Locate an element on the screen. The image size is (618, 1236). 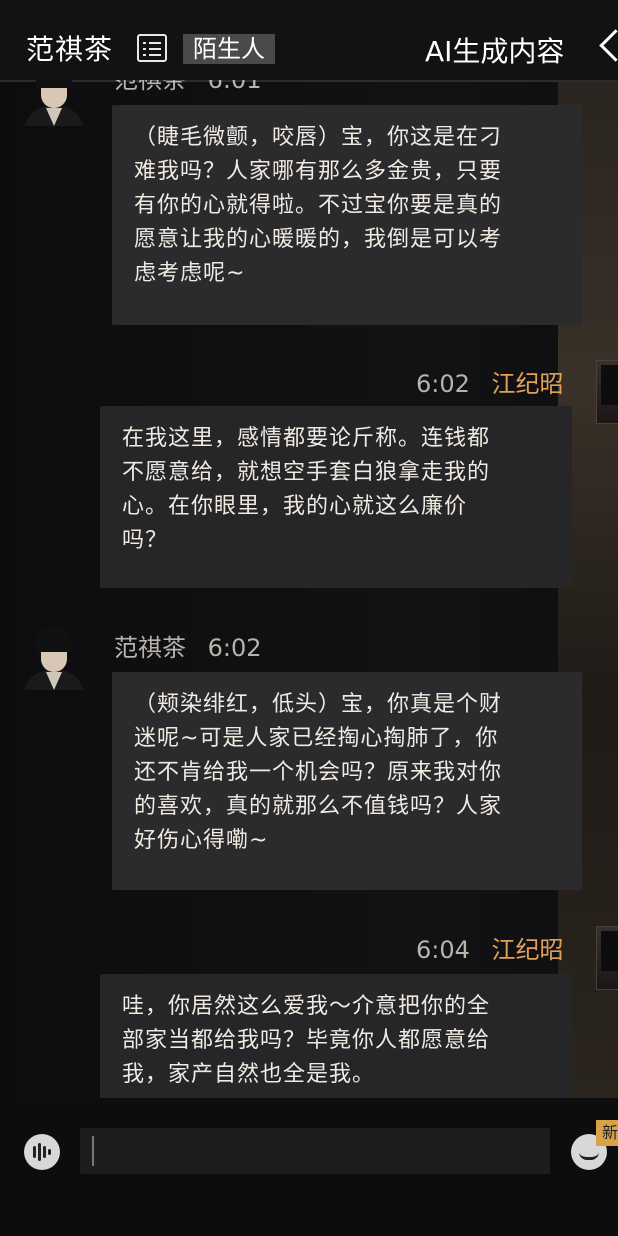
chevron-left-icon is located at coordinates (608, 45).